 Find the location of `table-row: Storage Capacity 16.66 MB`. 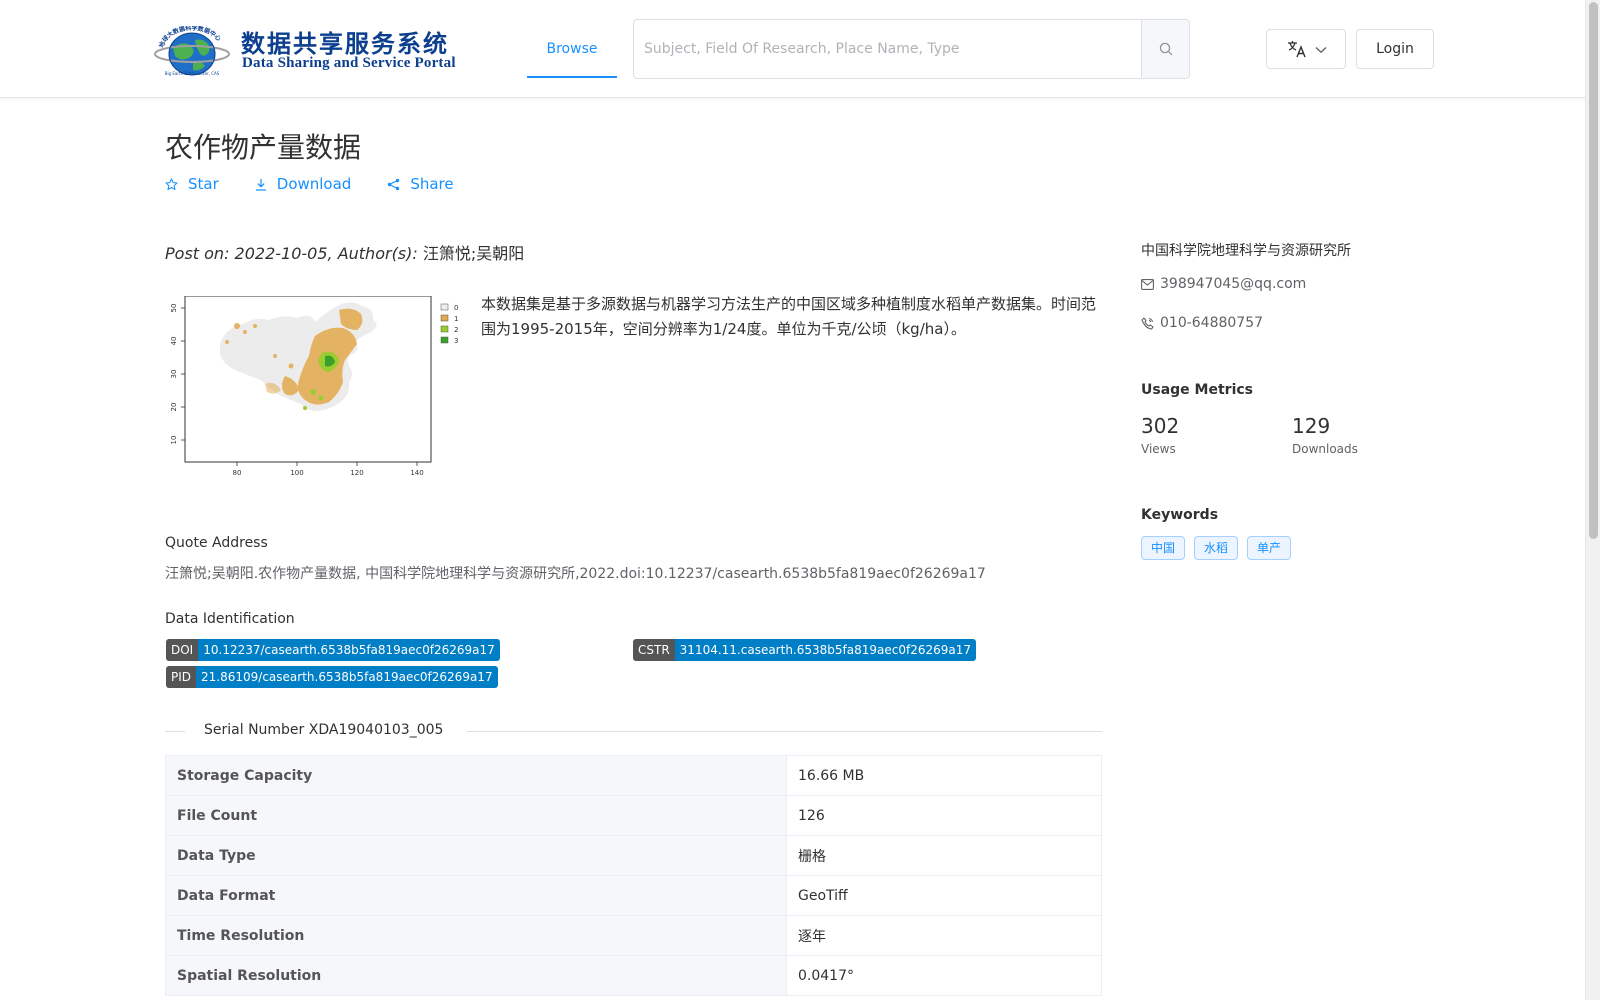

table-row: Storage Capacity 16.66 MB is located at coordinates (633, 775).